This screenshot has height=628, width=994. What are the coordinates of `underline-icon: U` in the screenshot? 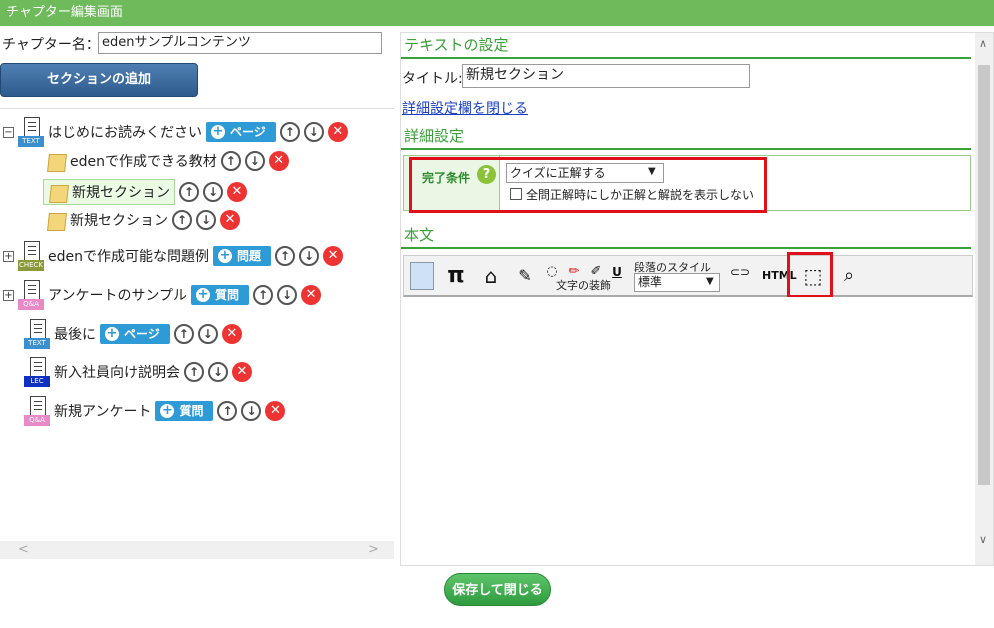 It's located at (617, 272).